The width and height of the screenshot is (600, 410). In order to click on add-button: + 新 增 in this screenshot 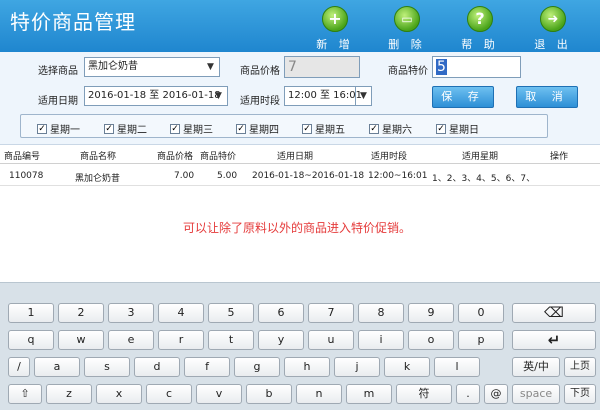, I will do `click(335, 28)`.